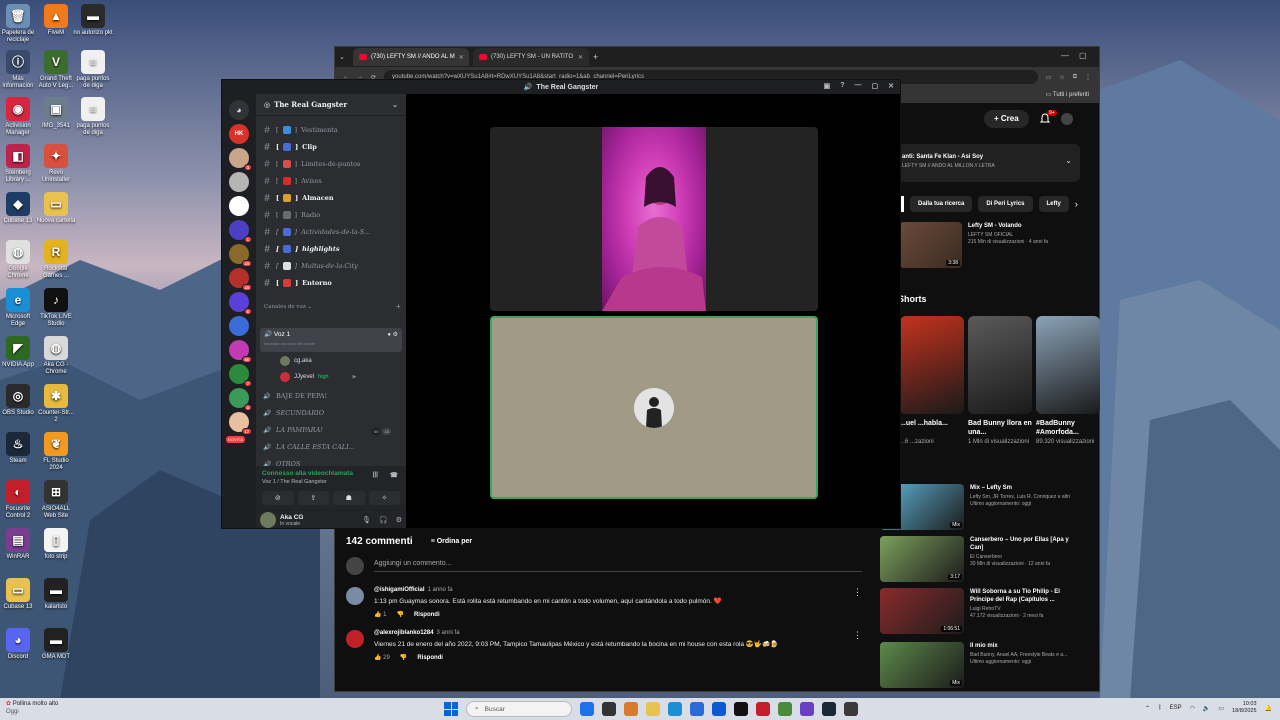 The image size is (1280, 720). I want to click on chrome-tab-1: (730) LEFTY SM // ANDO AL M ✕, so click(411, 57).